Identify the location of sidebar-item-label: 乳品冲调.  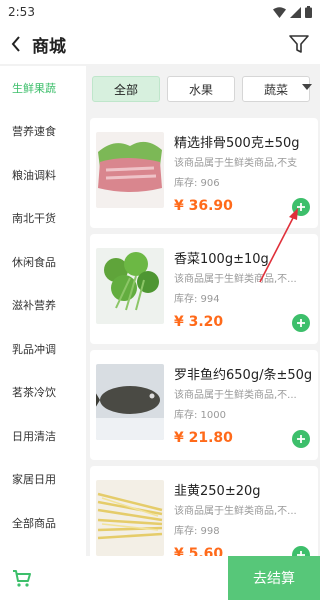
(34, 349).